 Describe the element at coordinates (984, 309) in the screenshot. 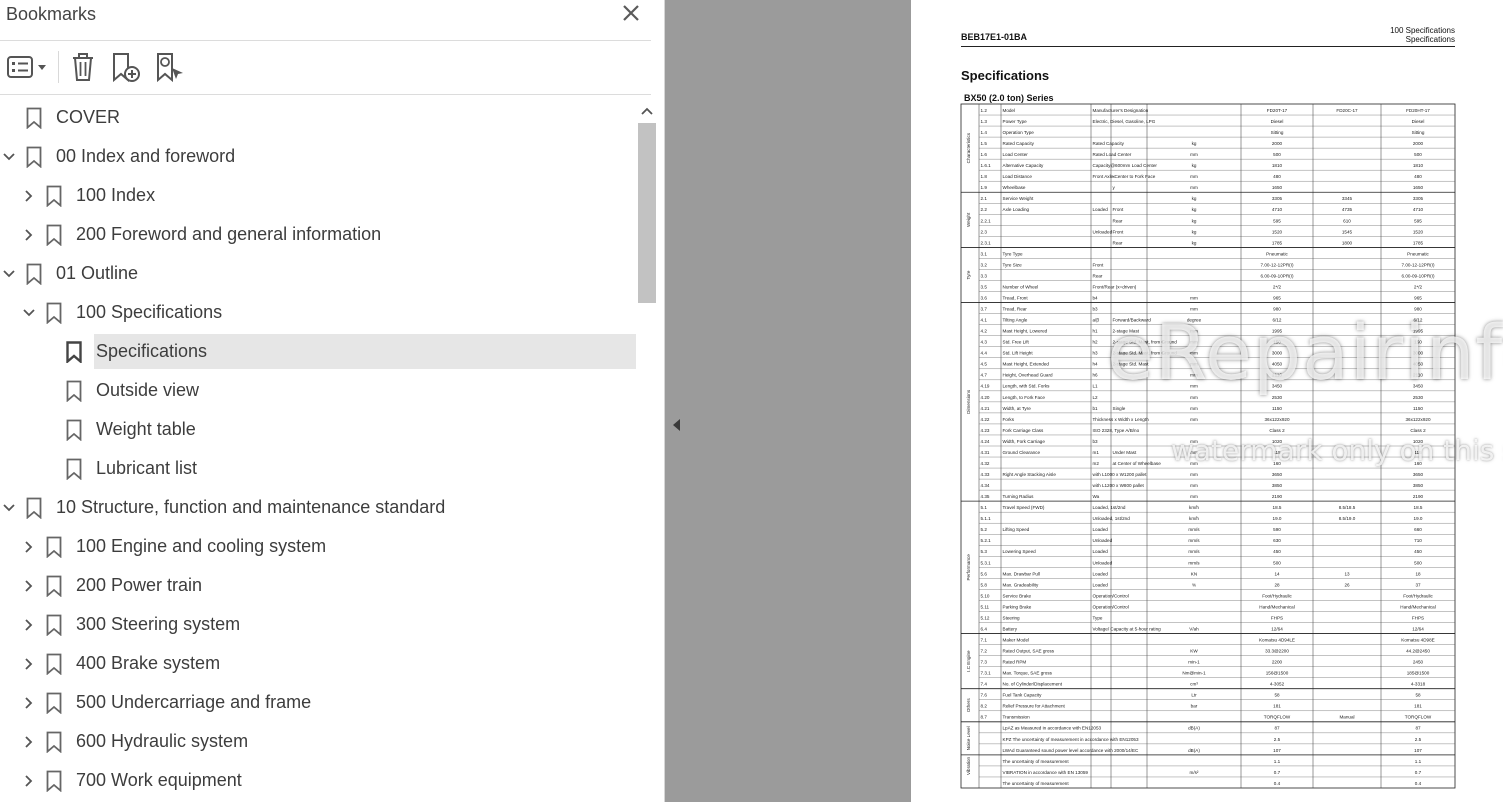

I see `table-cell-text: 3.7` at that location.